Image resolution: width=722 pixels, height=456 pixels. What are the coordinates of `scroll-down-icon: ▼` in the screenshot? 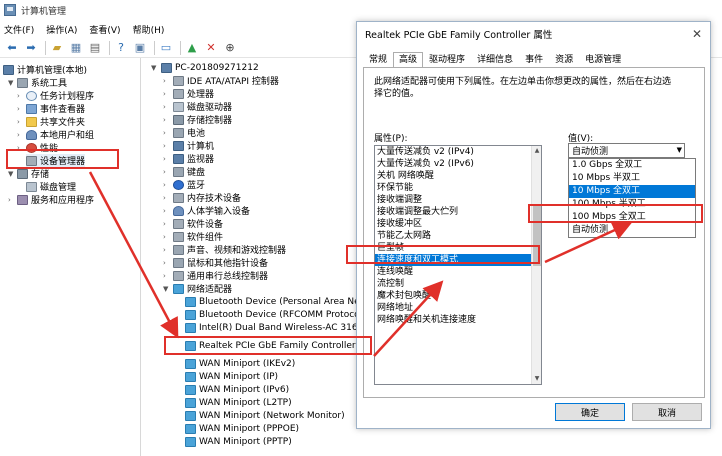 It's located at (536, 379).